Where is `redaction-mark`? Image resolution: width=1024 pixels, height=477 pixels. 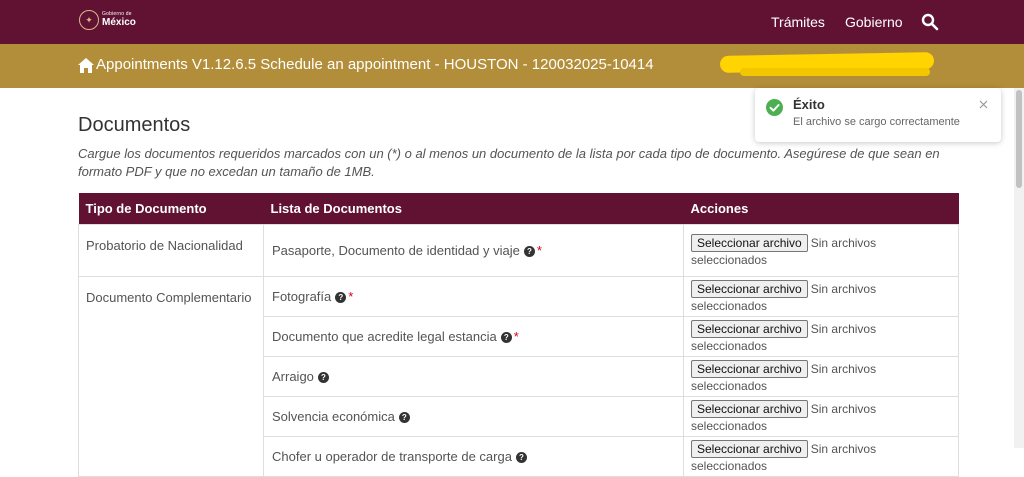
redaction-mark is located at coordinates (835, 72).